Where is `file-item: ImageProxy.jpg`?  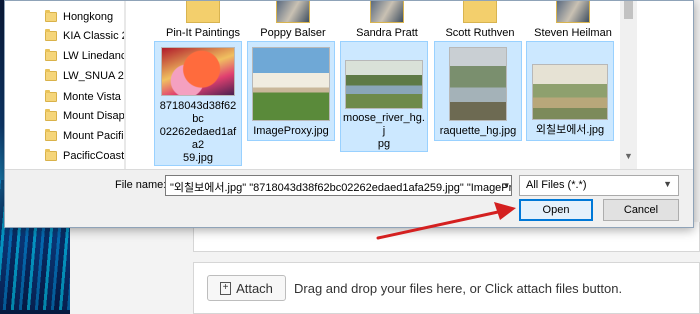 file-item: ImageProxy.jpg is located at coordinates (291, 91).